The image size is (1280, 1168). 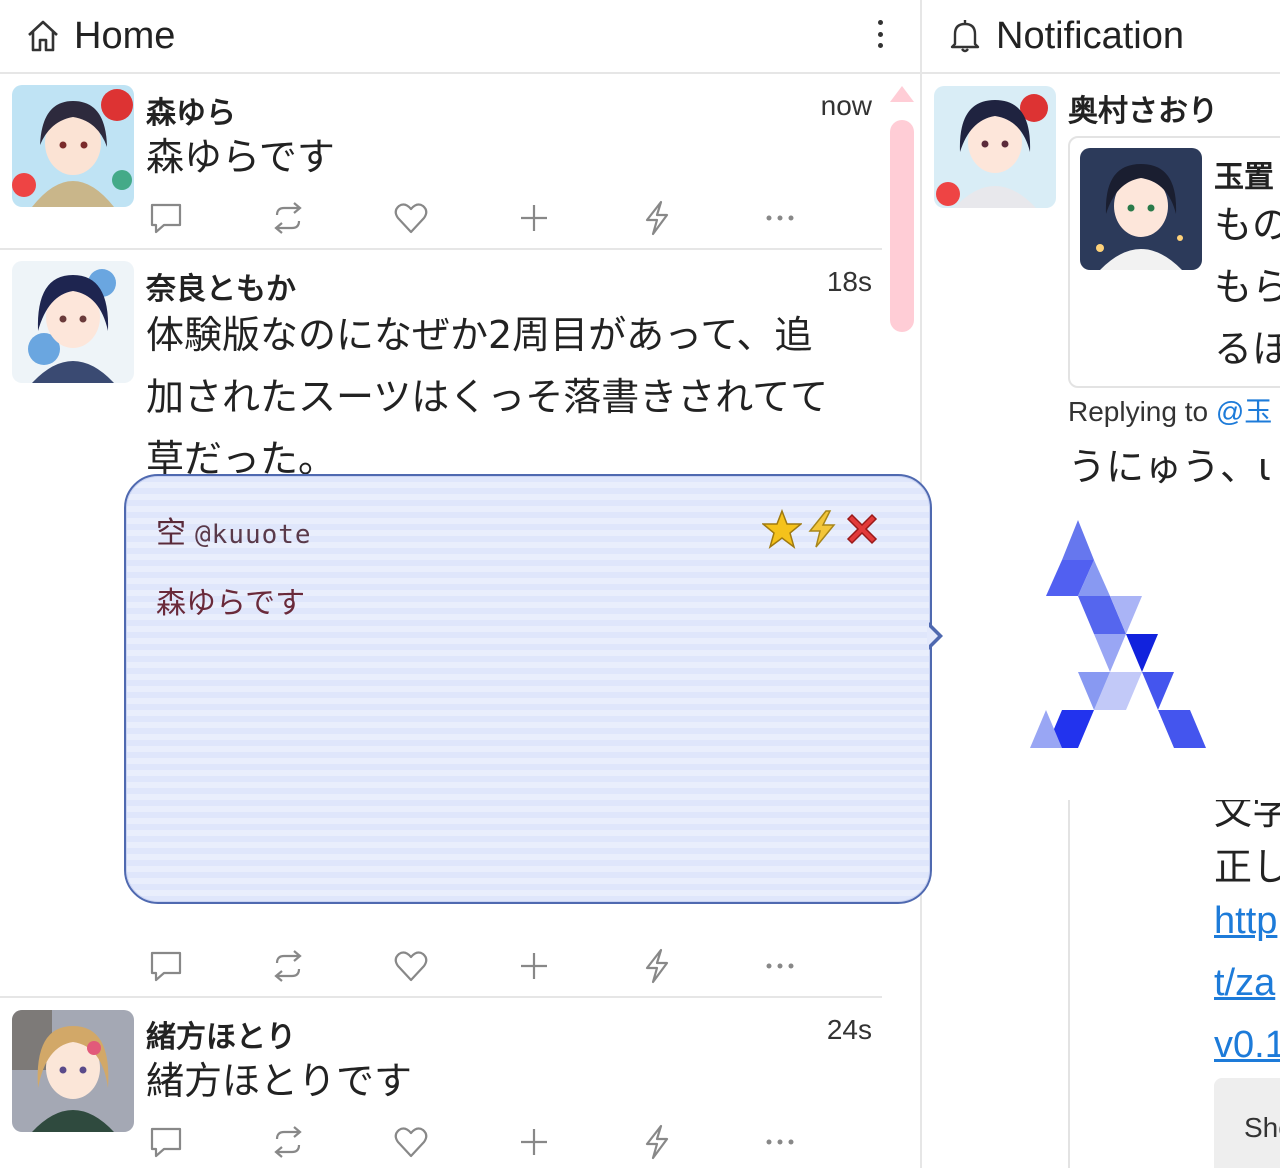 I want to click on bell-icon, so click(x=965, y=36).